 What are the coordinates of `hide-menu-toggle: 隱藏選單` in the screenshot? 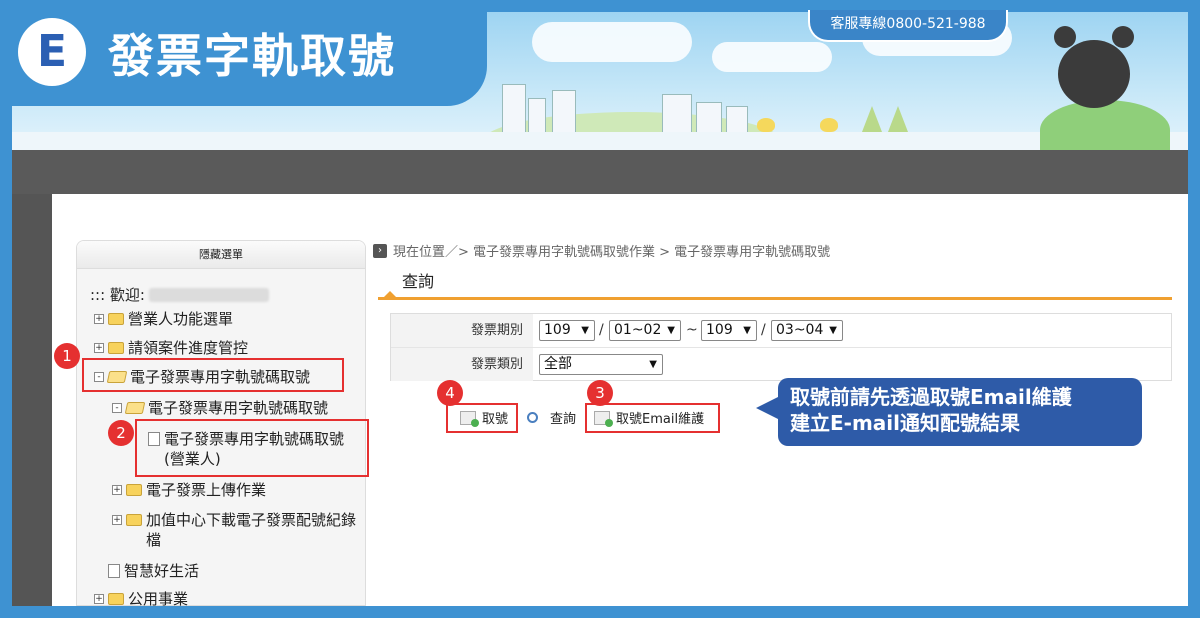 It's located at (221, 255).